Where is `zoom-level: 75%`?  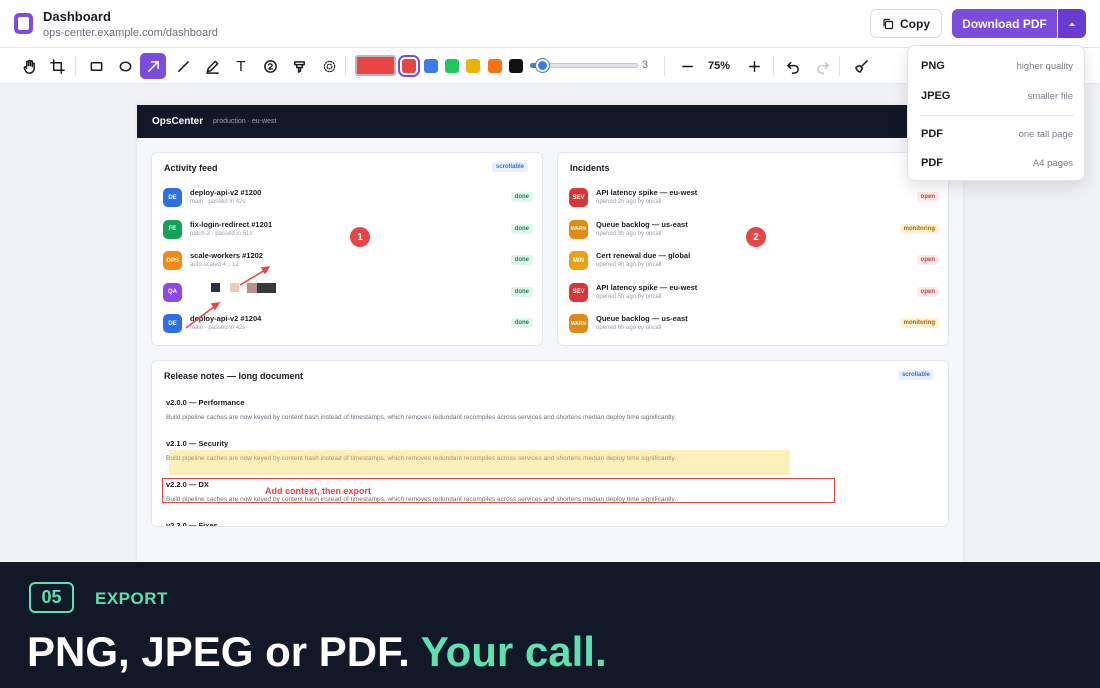
zoom-level: 75% is located at coordinates (719, 66).